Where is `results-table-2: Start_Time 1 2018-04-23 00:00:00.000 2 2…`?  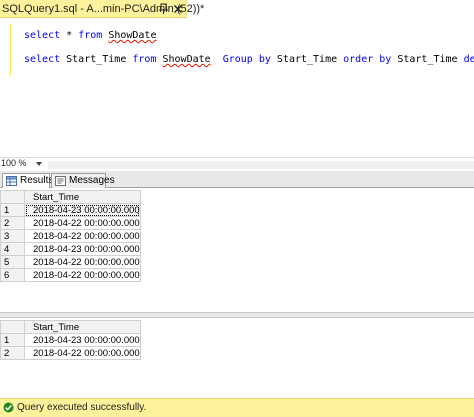
results-table-2: Start_Time 1 2018-04-23 00:00:00.000 2 2… is located at coordinates (70, 340).